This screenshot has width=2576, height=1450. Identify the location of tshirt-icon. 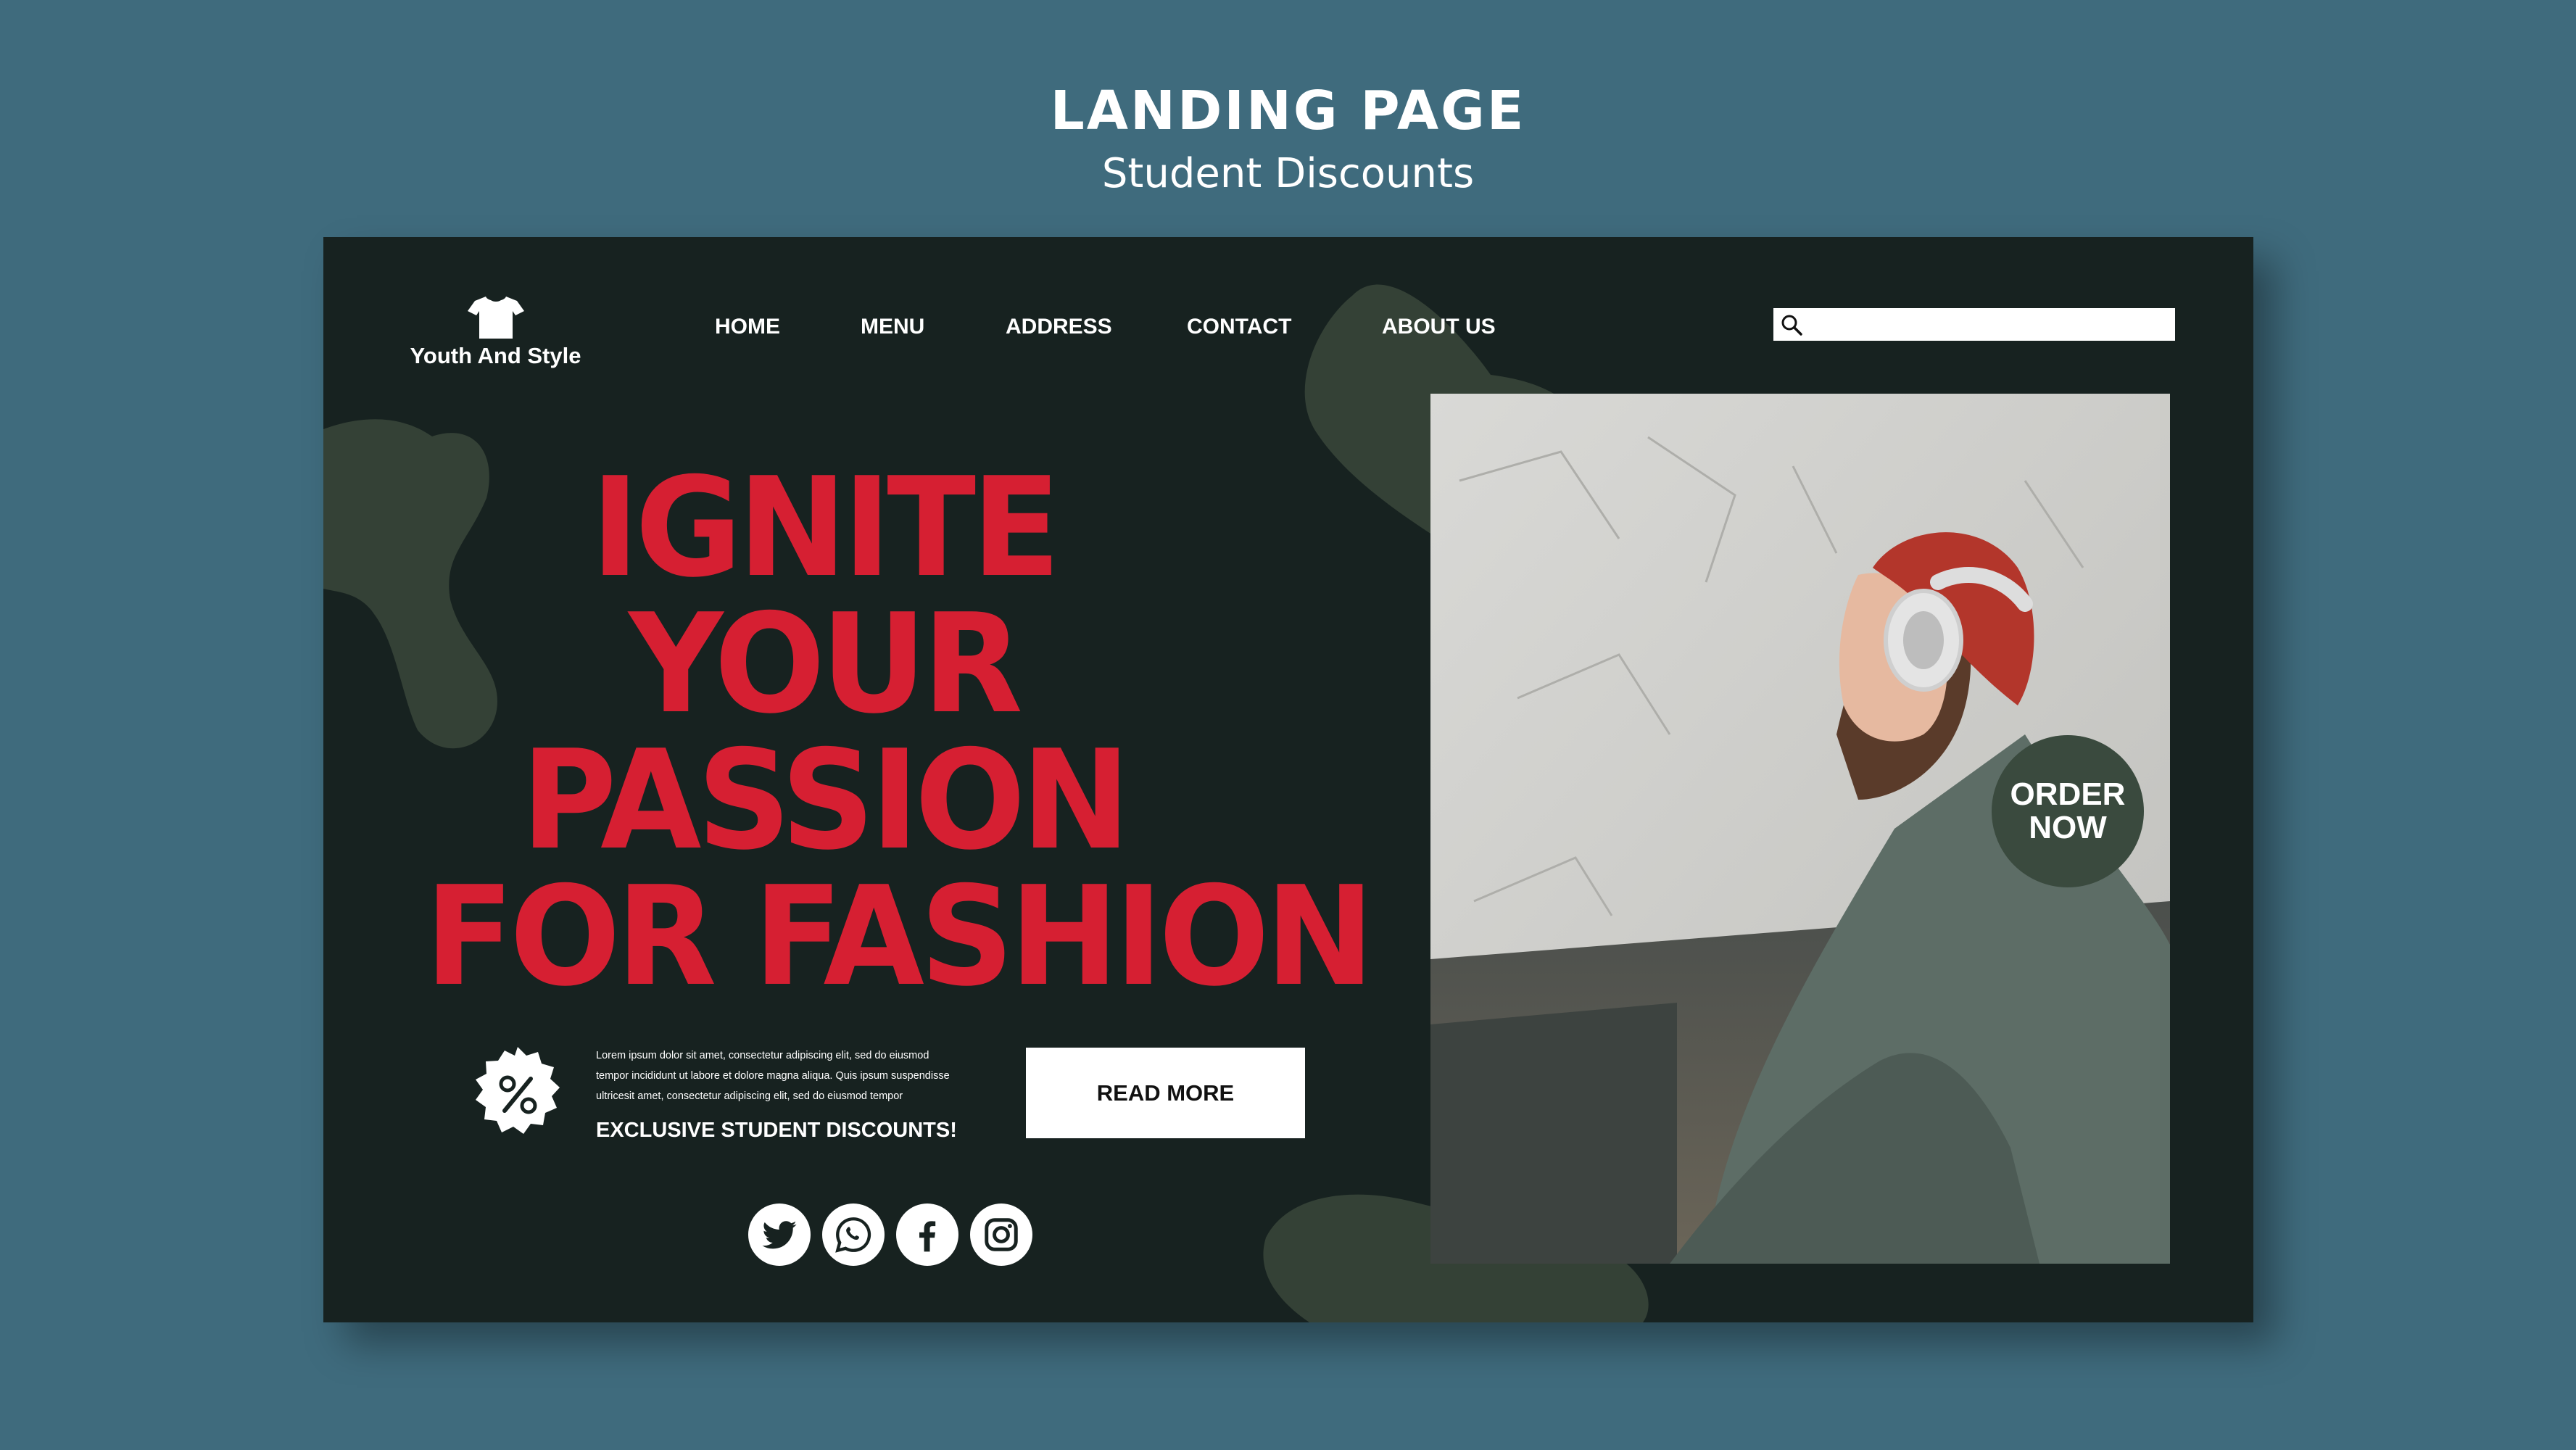
(496, 318).